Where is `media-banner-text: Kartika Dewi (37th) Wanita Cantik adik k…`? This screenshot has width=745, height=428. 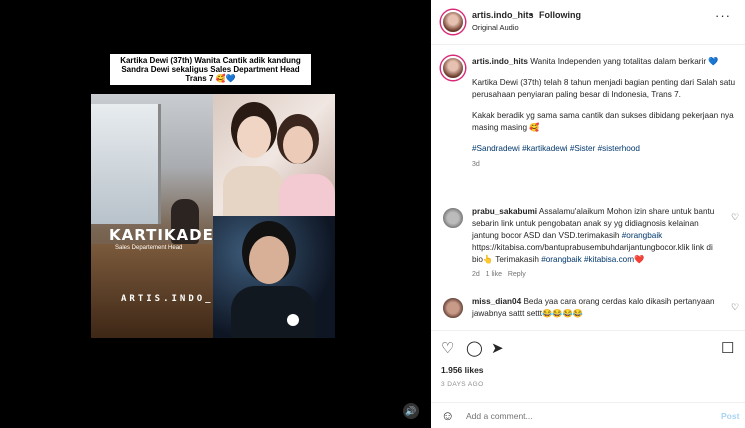 media-banner-text: Kartika Dewi (37th) Wanita Cantik adik k… is located at coordinates (210, 69).